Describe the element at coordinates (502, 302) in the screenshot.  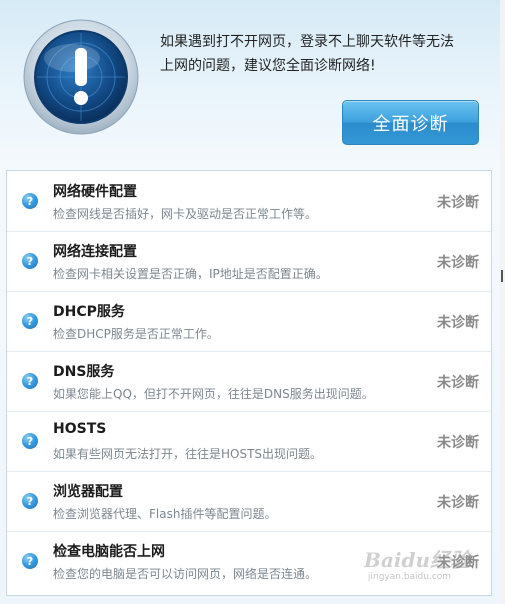
I see `window-edge` at that location.